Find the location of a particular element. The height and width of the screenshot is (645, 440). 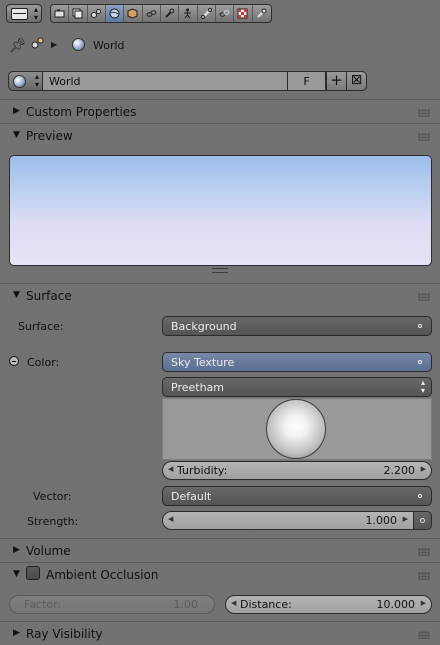

tab-object is located at coordinates (133, 13).